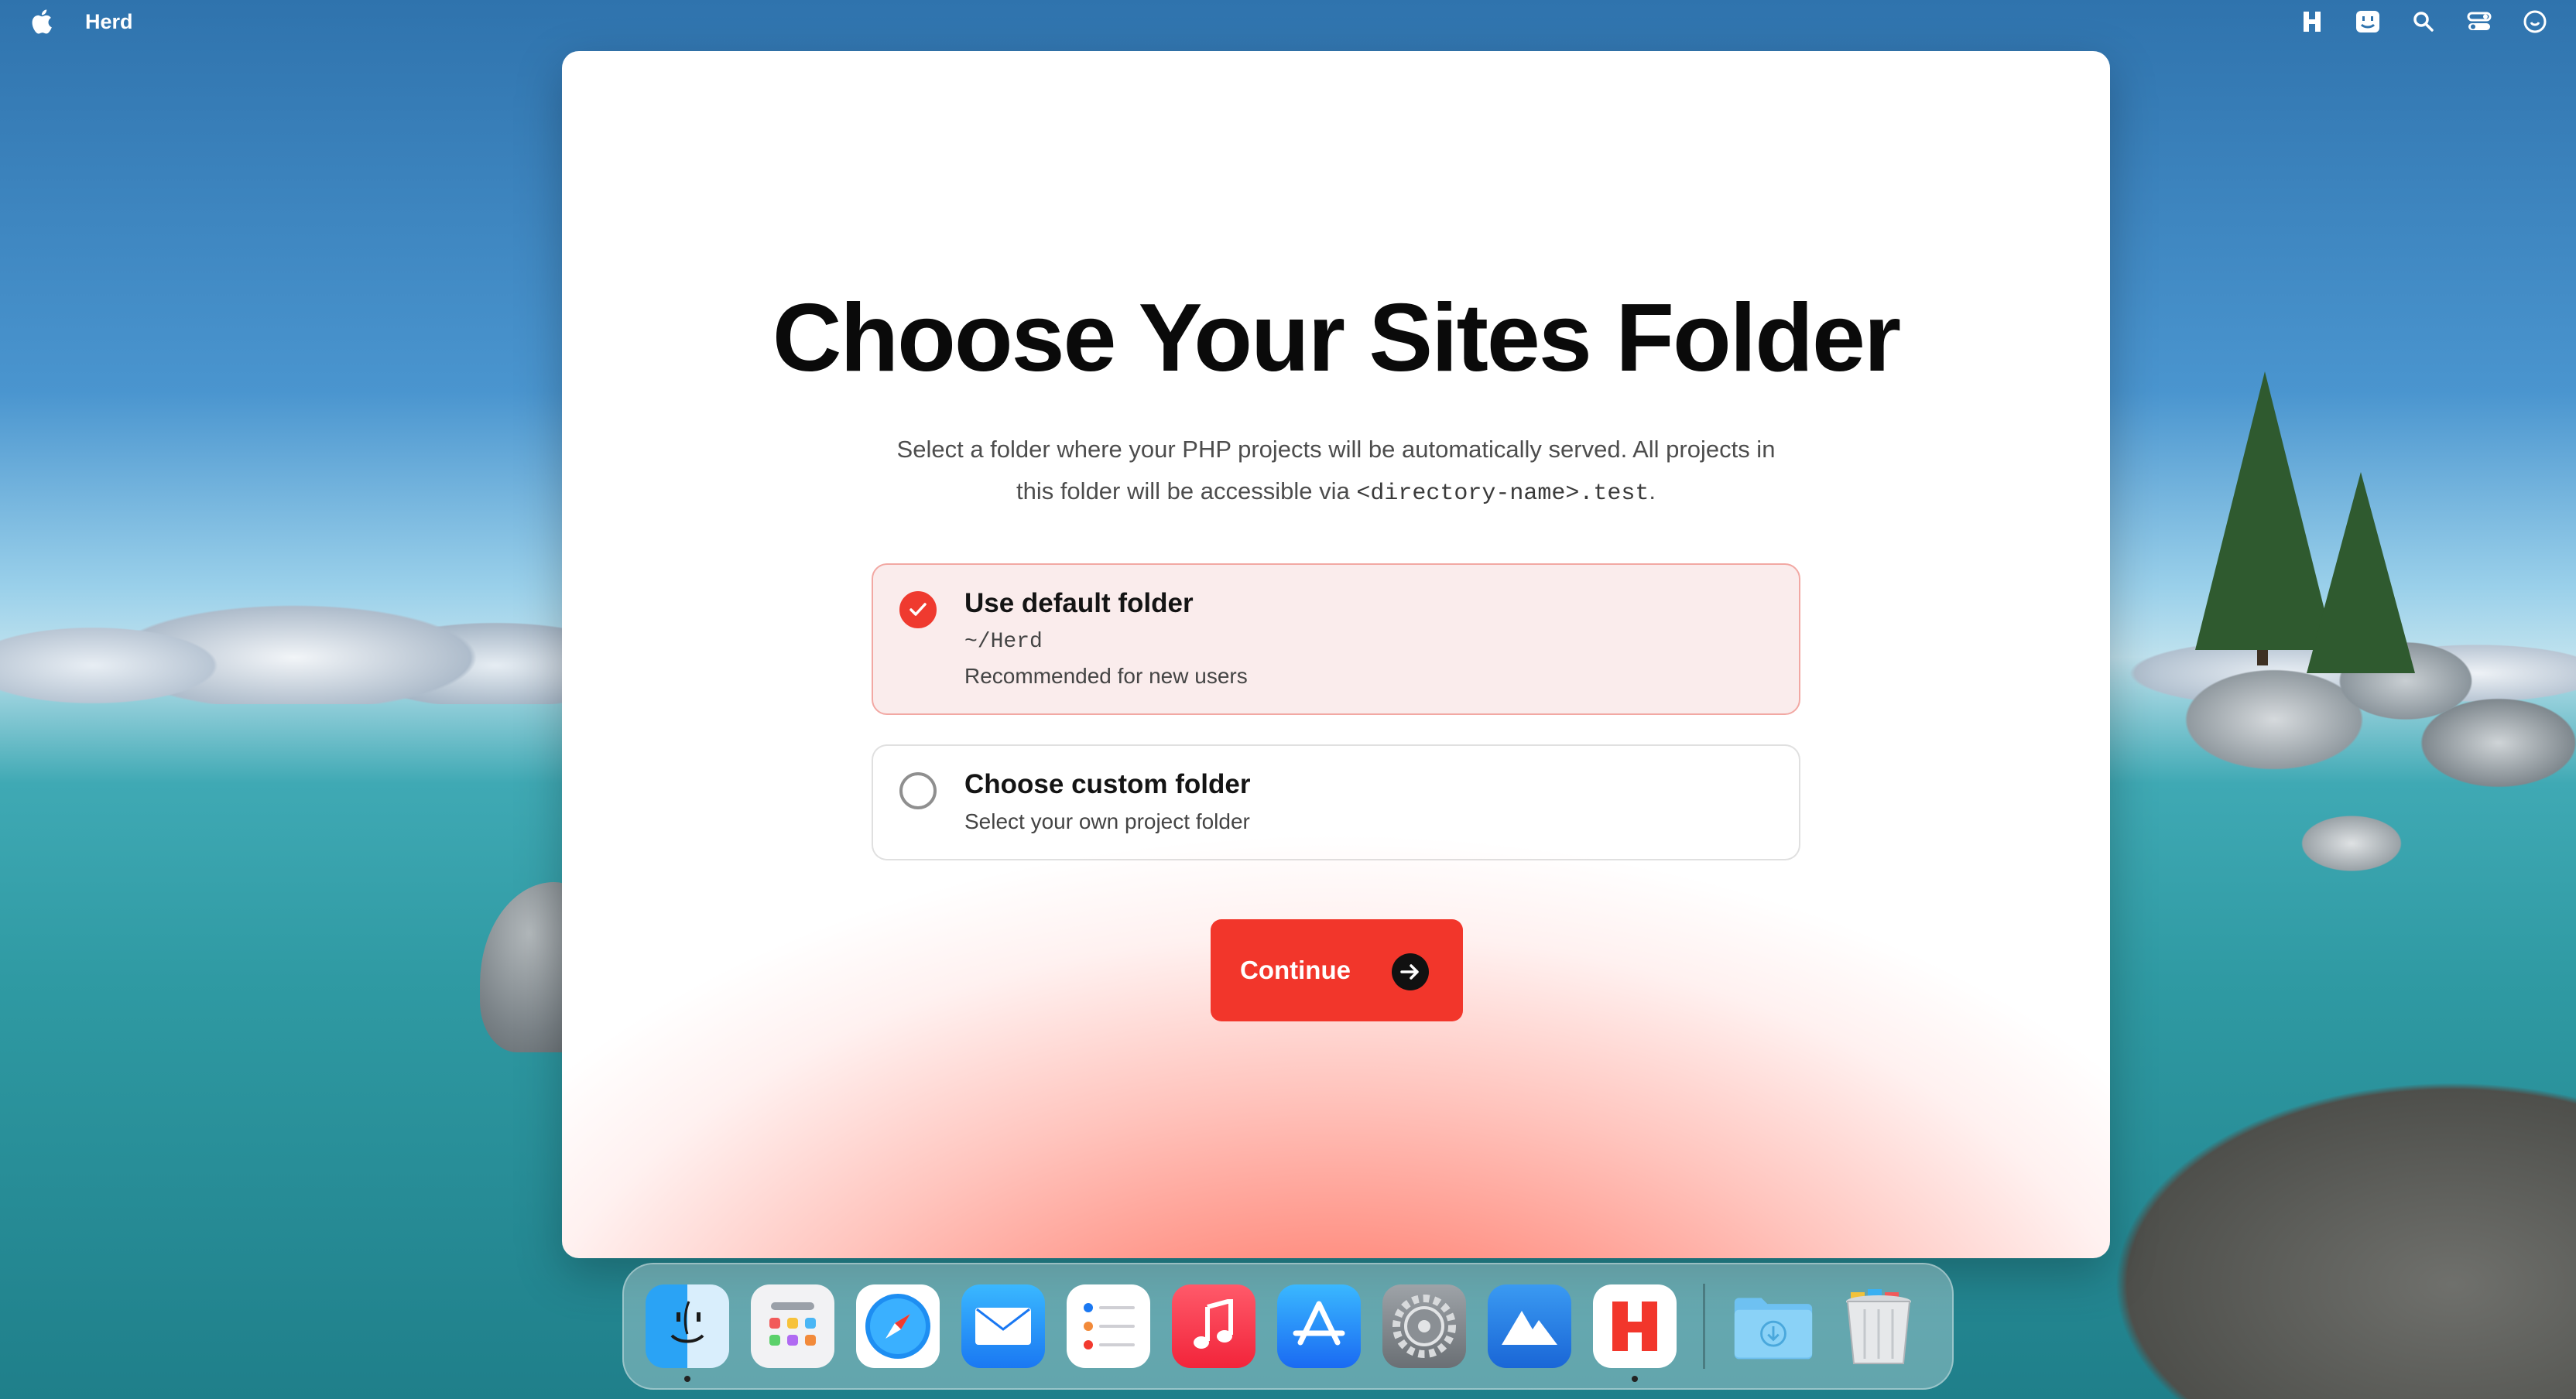 This screenshot has width=2576, height=1399. What do you see at coordinates (2479, 22) in the screenshot?
I see `control-center-icon` at bounding box center [2479, 22].